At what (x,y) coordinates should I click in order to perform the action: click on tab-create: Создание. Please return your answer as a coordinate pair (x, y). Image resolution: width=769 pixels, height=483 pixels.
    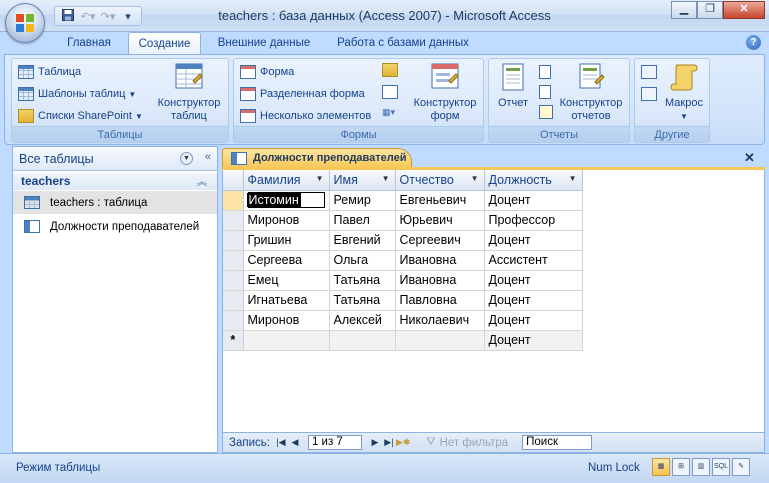
    Looking at the image, I should click on (164, 43).